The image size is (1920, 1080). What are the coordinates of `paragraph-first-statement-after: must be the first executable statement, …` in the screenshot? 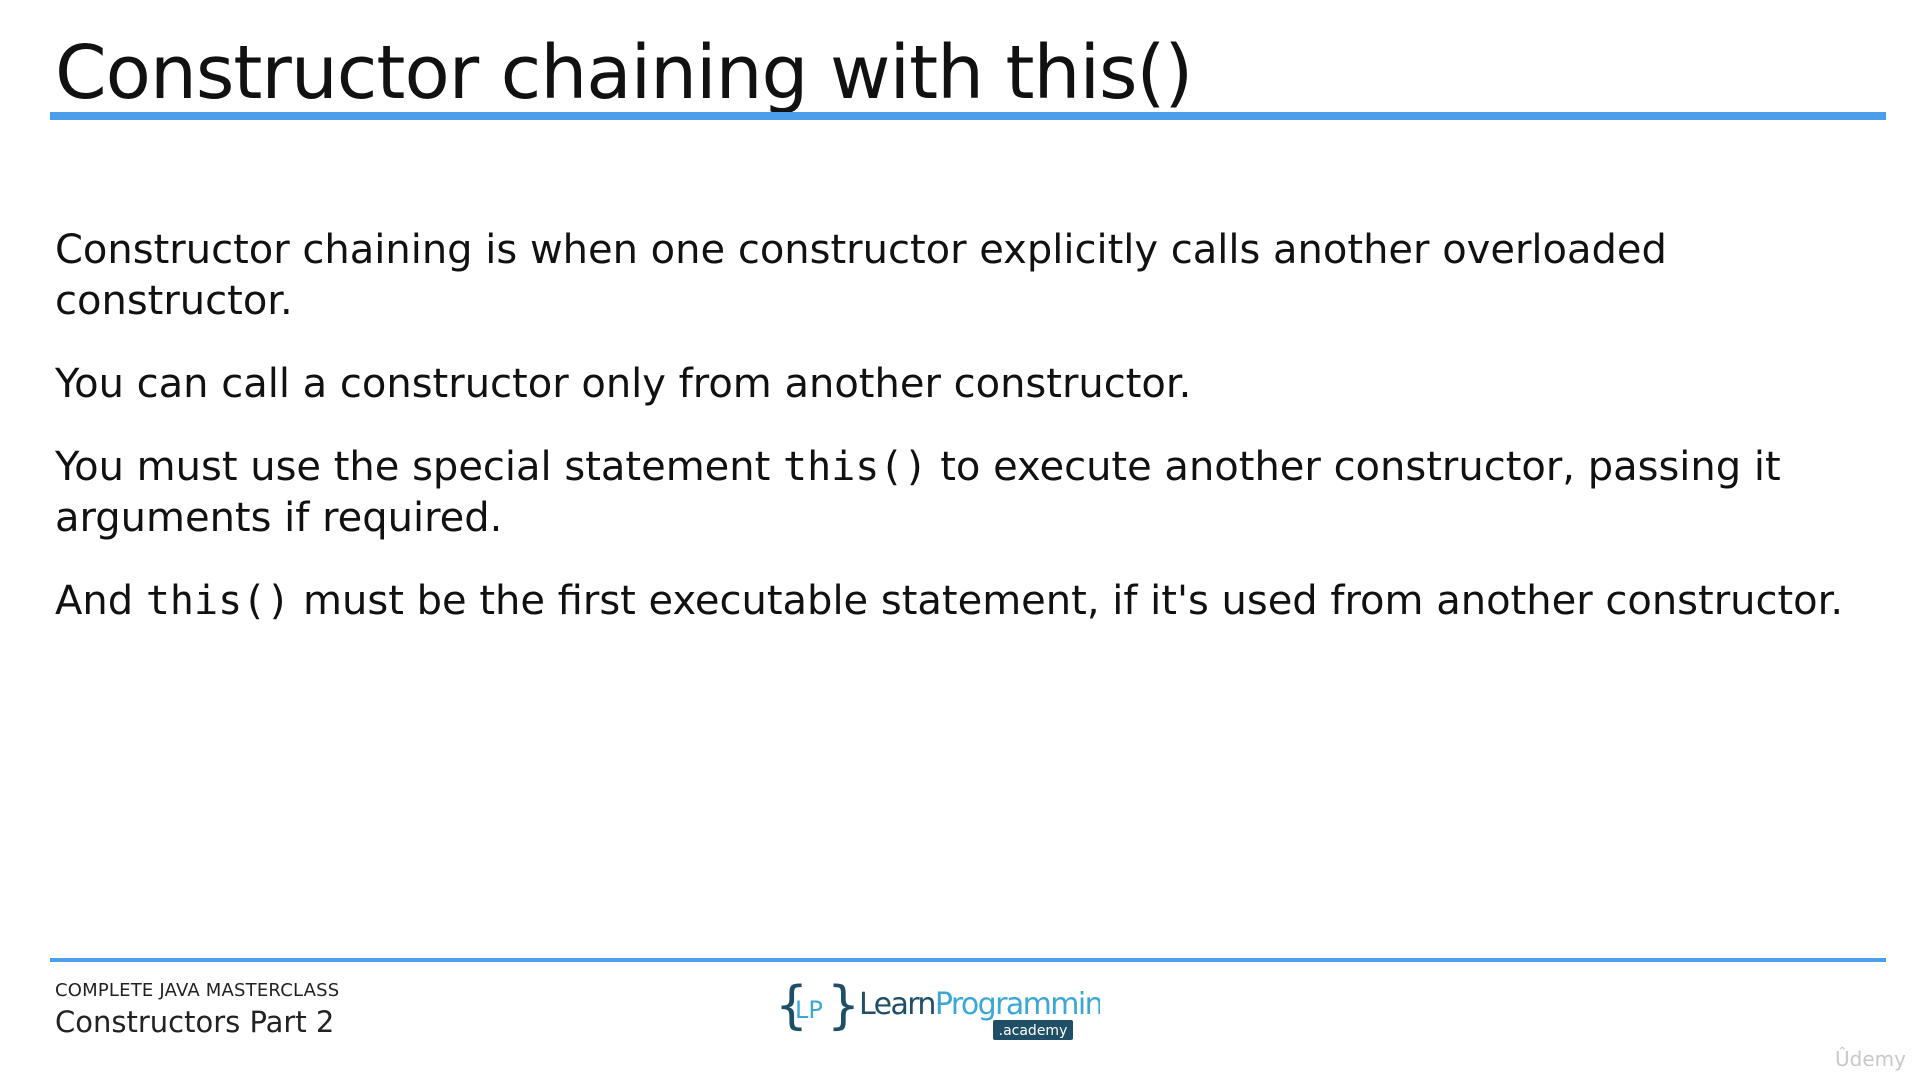 It's located at (1067, 601).